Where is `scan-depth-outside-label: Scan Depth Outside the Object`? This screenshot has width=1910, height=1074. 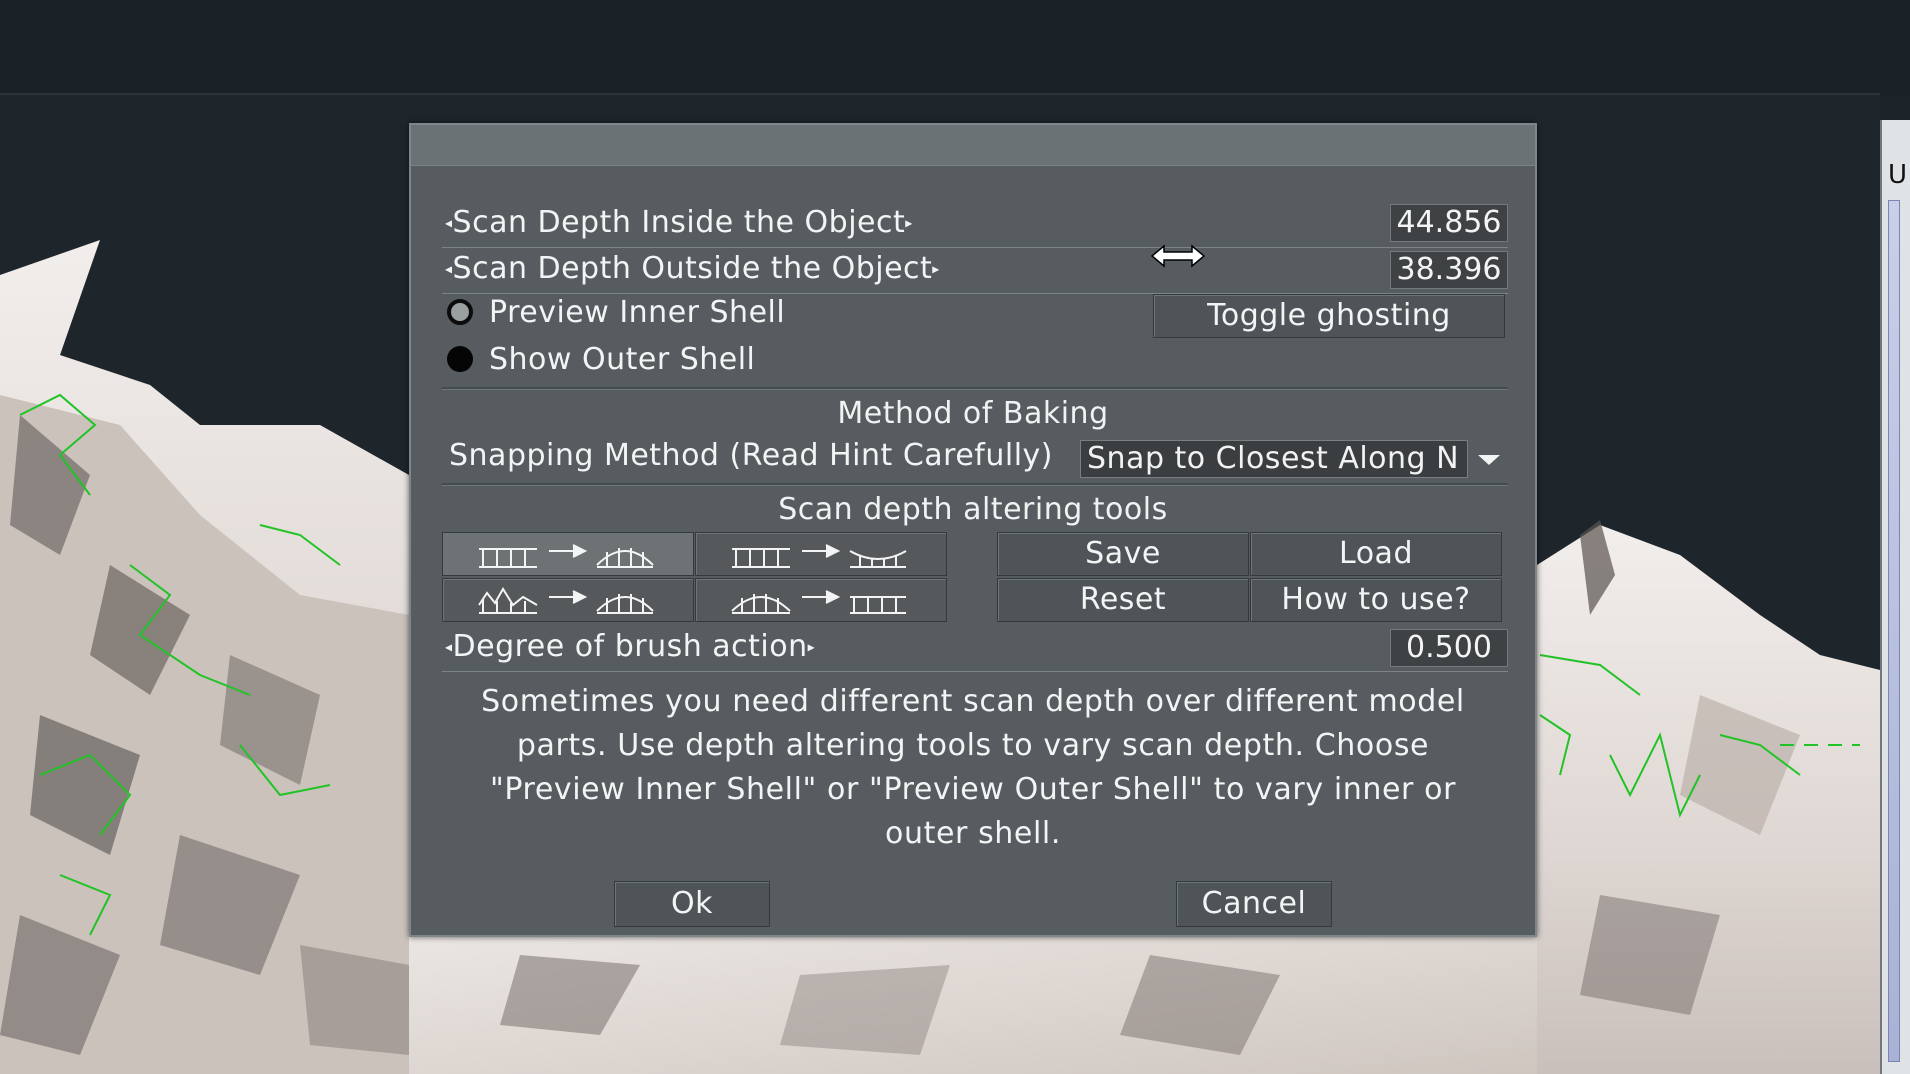 scan-depth-outside-label: Scan Depth Outside the Object is located at coordinates (692, 268).